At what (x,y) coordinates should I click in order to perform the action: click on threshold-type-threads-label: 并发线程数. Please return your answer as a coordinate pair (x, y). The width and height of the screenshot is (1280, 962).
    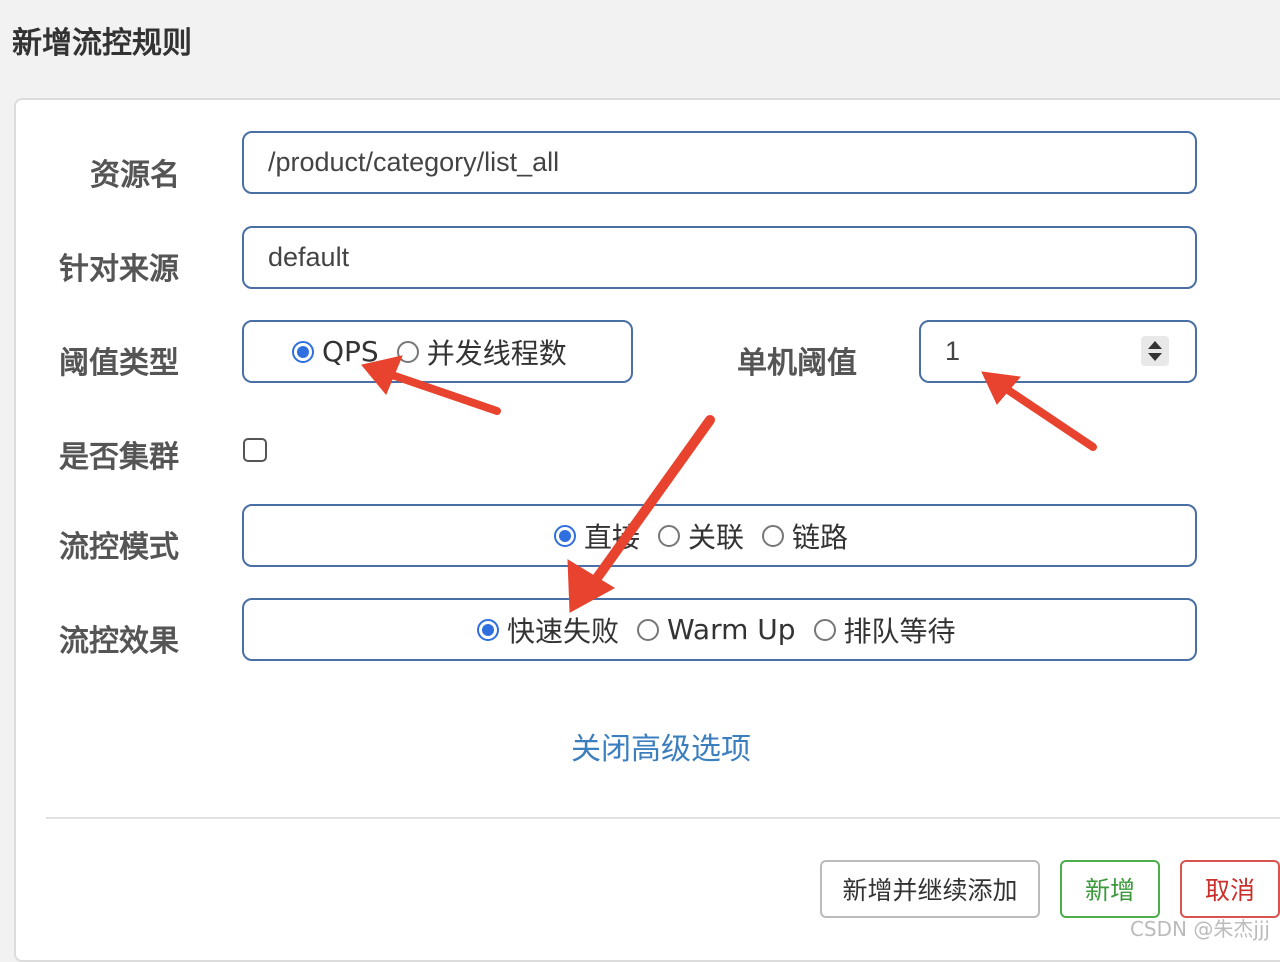
    Looking at the image, I should click on (496, 353).